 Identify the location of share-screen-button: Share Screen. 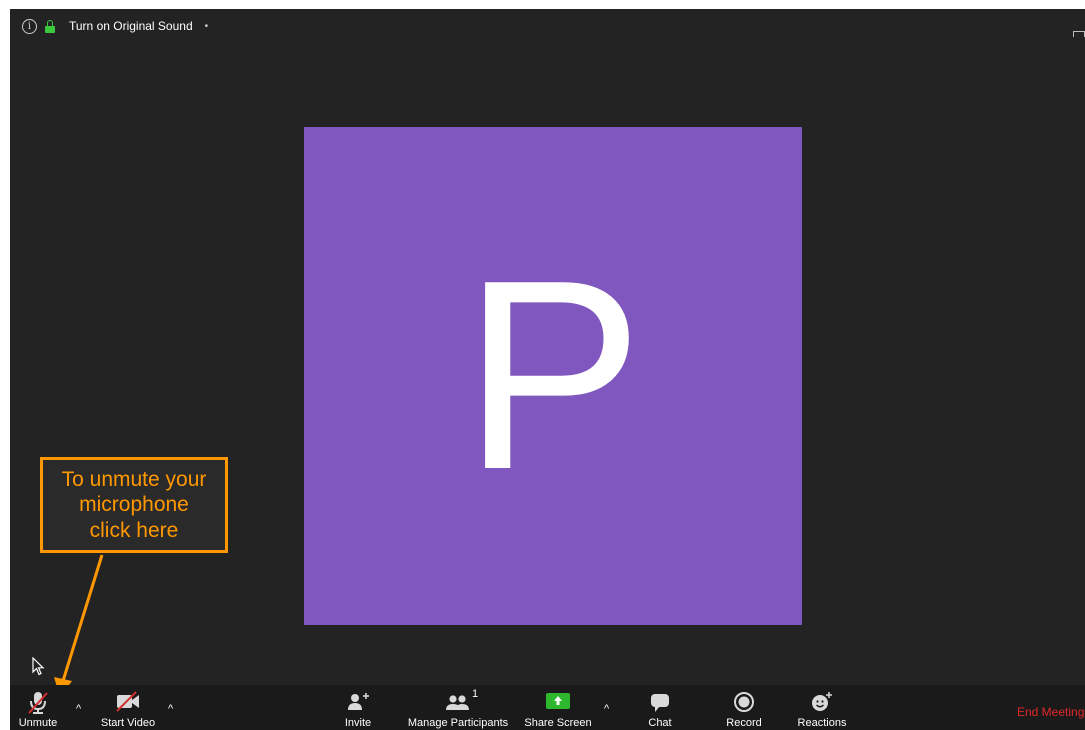
(558, 707).